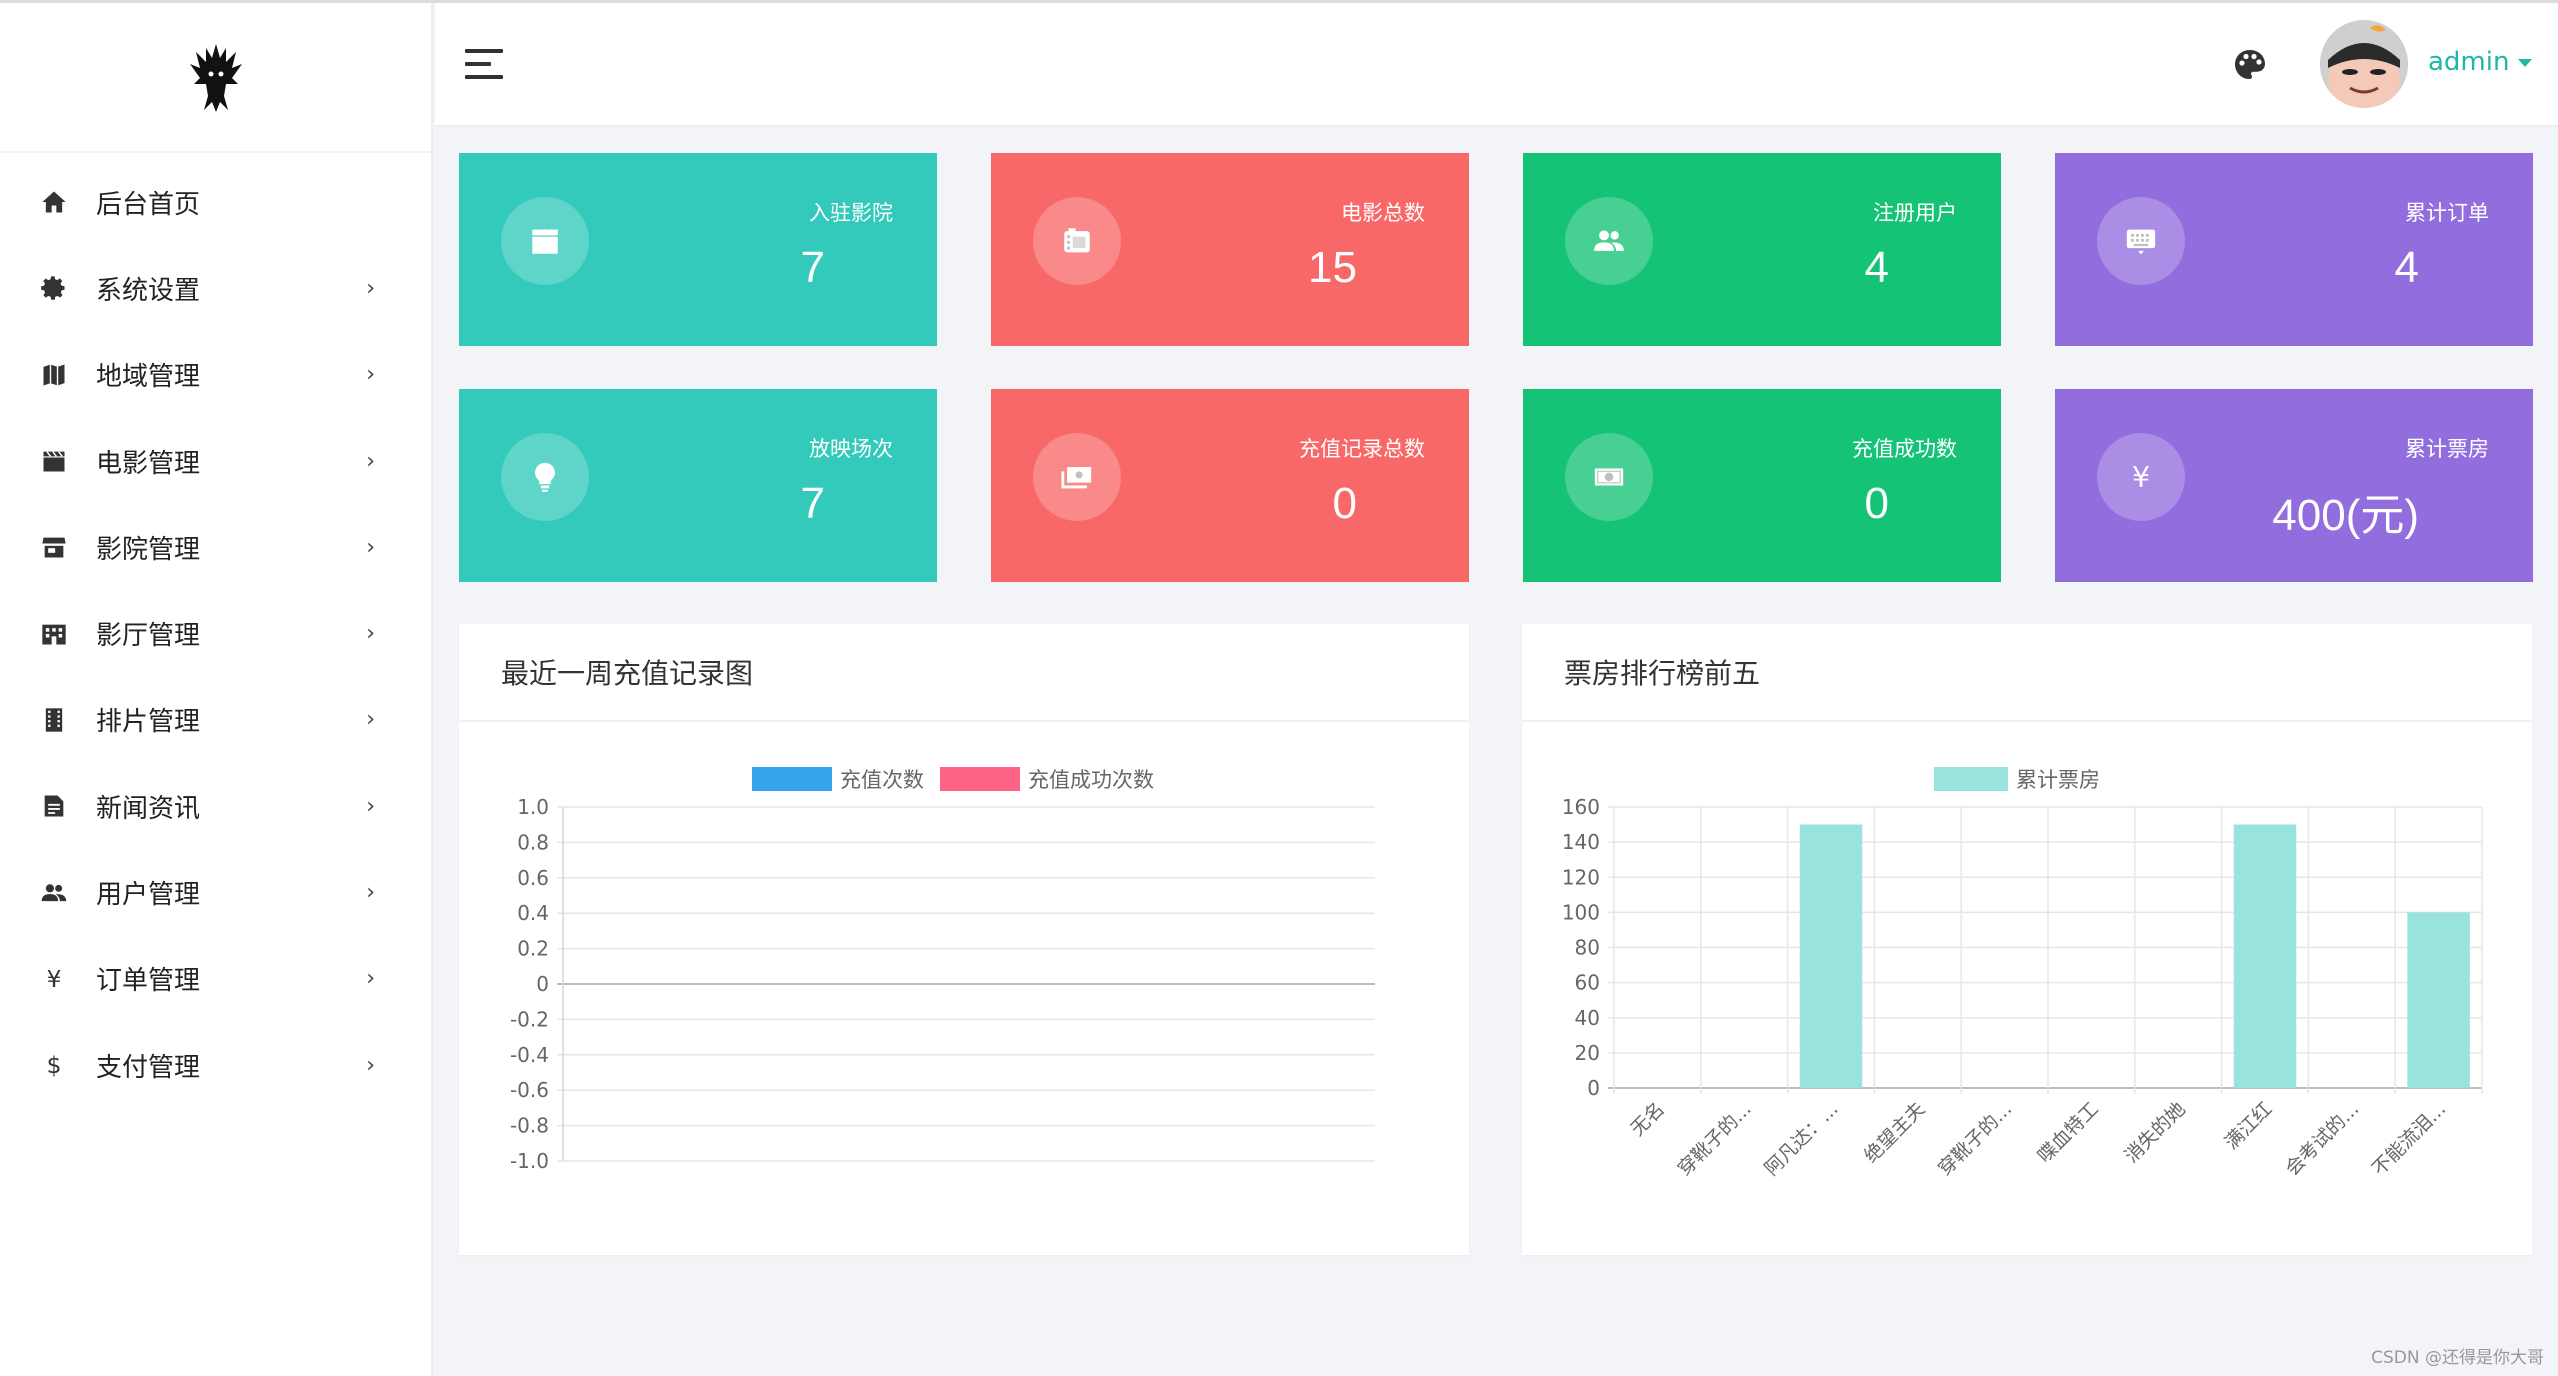  I want to click on y-tick-label: 40, so click(1587, 1018).